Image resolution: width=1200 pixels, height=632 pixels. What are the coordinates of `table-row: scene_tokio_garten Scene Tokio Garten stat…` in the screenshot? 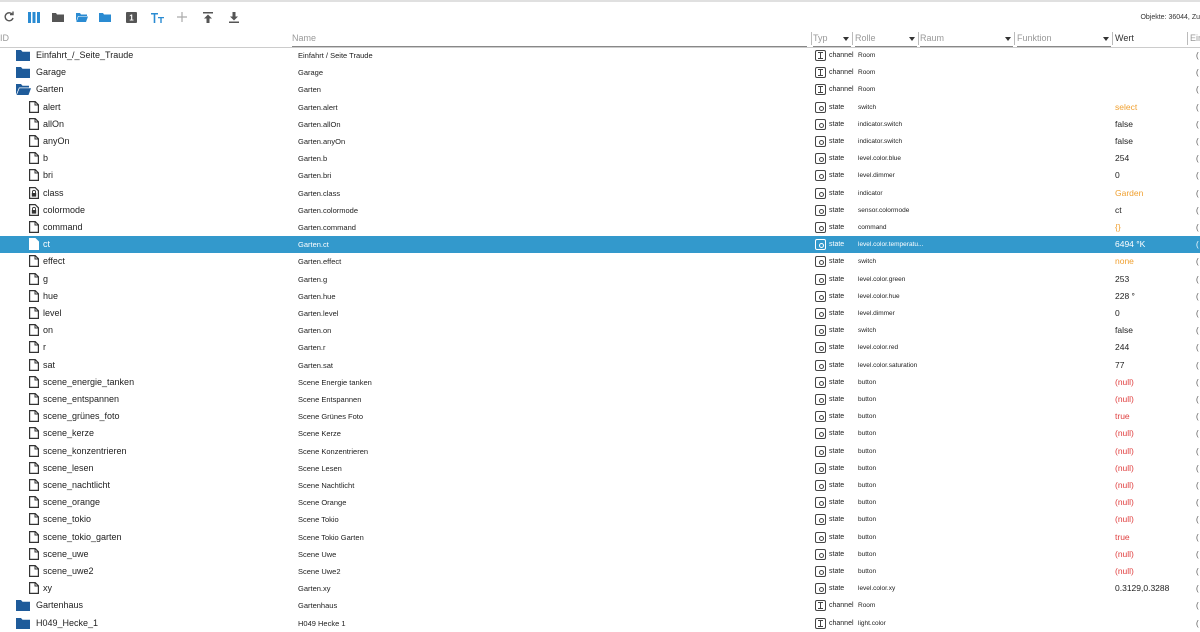 It's located at (600, 537).